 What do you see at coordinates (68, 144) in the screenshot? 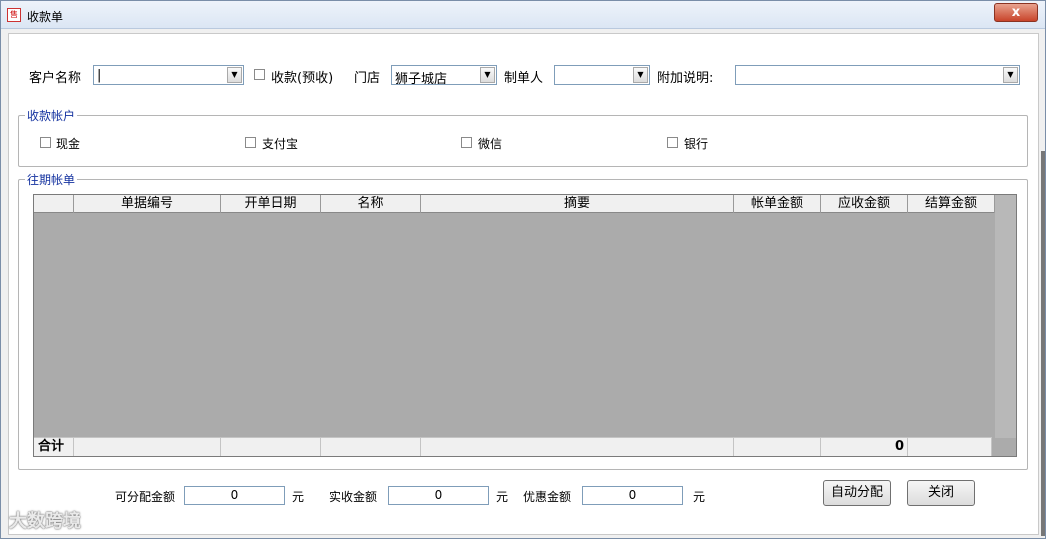
I see `cash-label: 现金` at bounding box center [68, 144].